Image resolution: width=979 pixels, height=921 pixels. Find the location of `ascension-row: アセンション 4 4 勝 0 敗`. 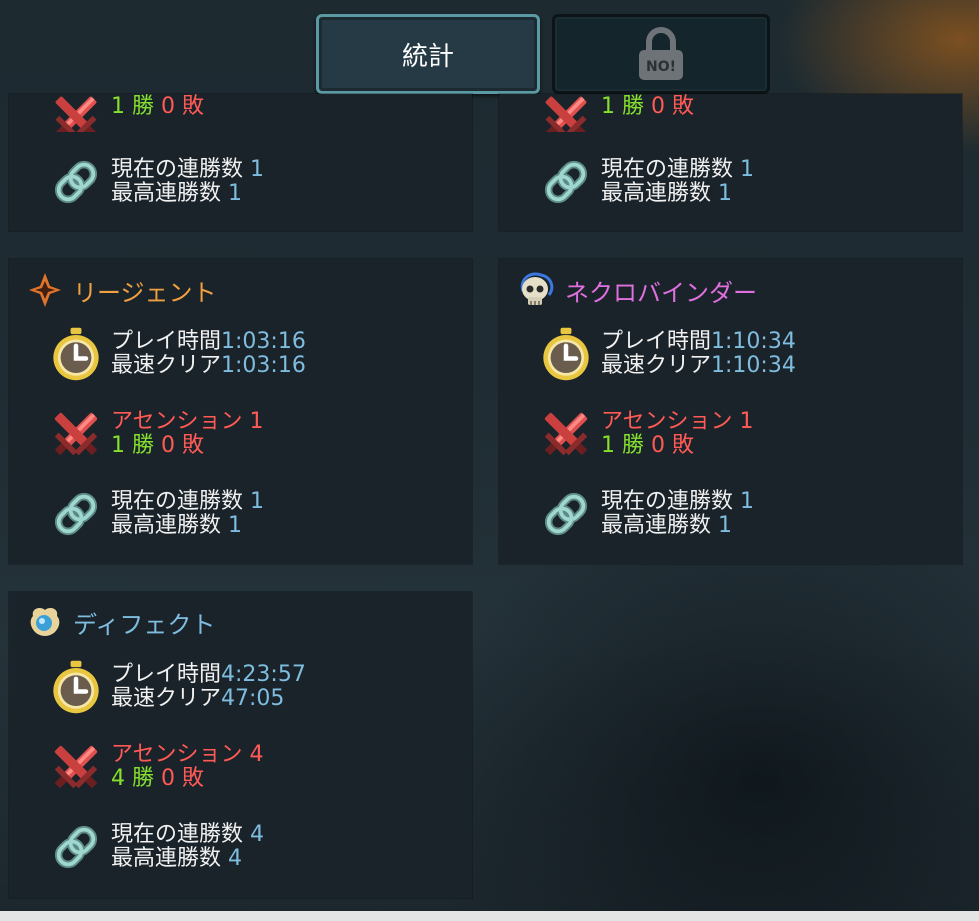

ascension-row: アセンション 4 4 勝 0 敗 is located at coordinates (154, 767).